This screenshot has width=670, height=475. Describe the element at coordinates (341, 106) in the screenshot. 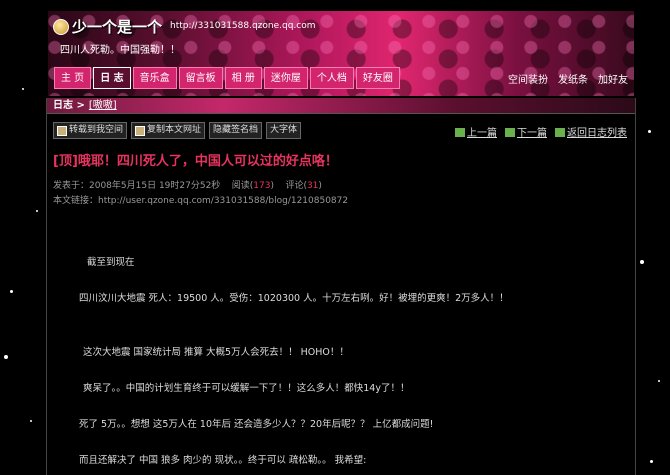

I see `breadcrumb: 日志 > [嗷嗷]` at that location.